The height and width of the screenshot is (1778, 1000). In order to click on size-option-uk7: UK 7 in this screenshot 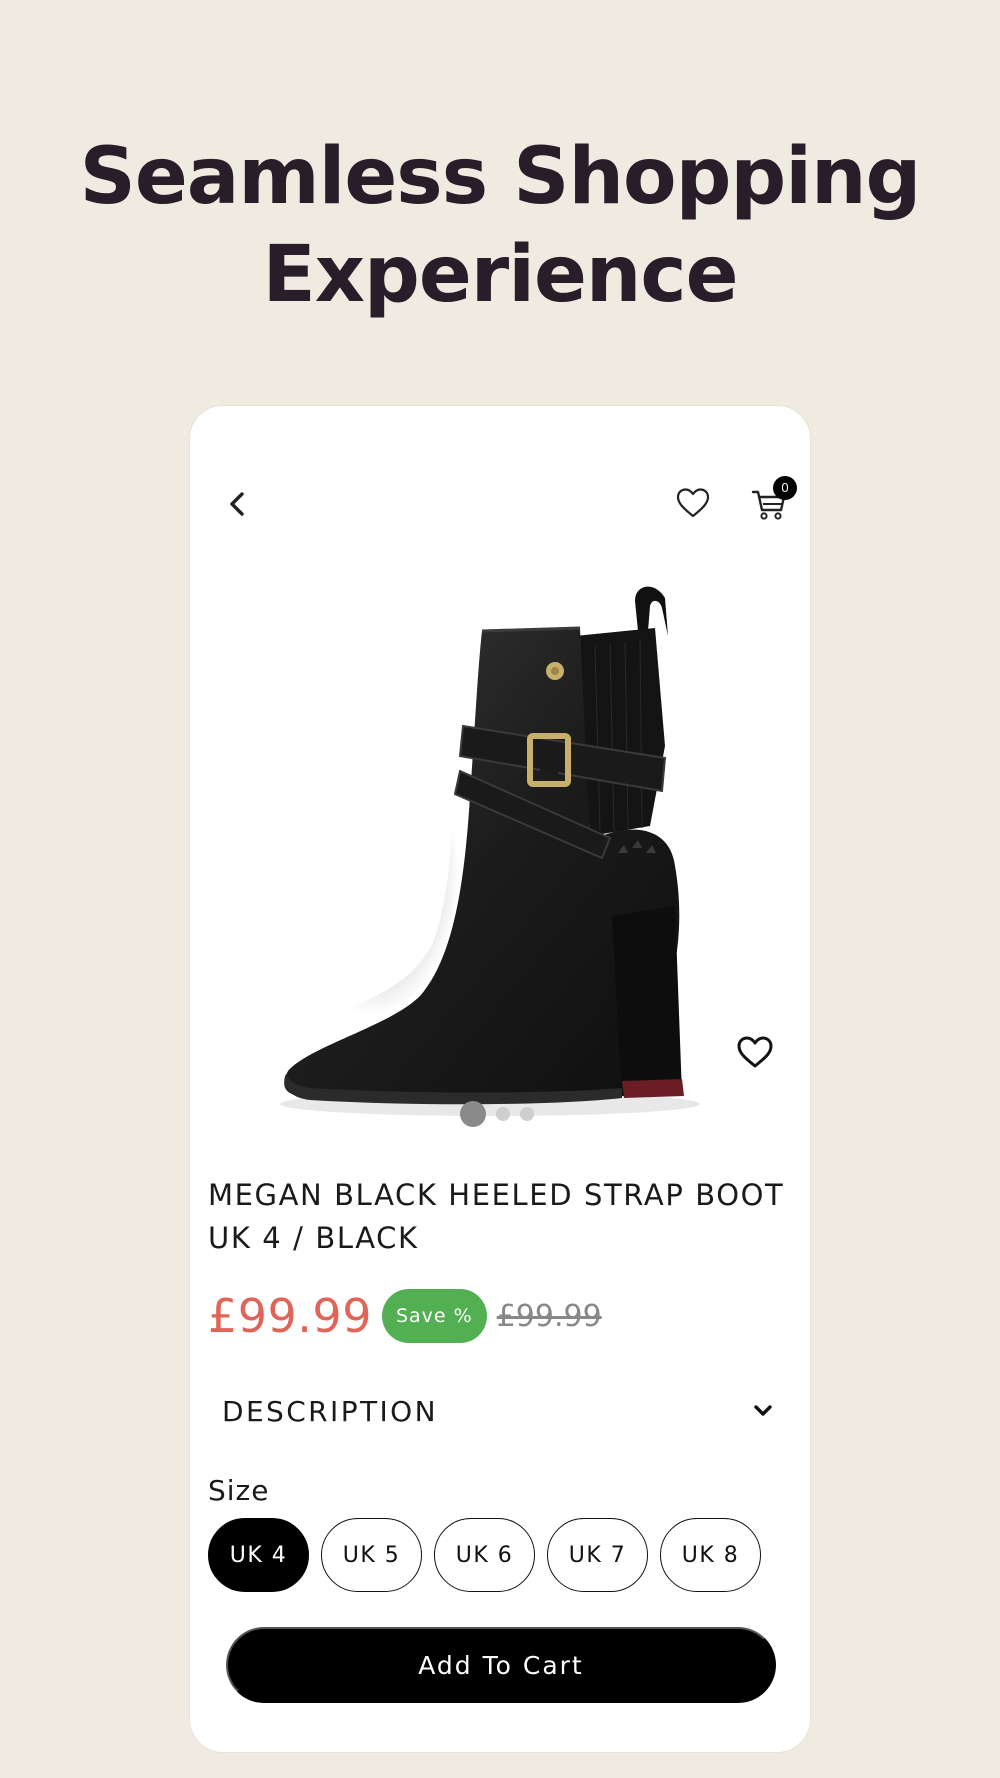, I will do `click(597, 1555)`.